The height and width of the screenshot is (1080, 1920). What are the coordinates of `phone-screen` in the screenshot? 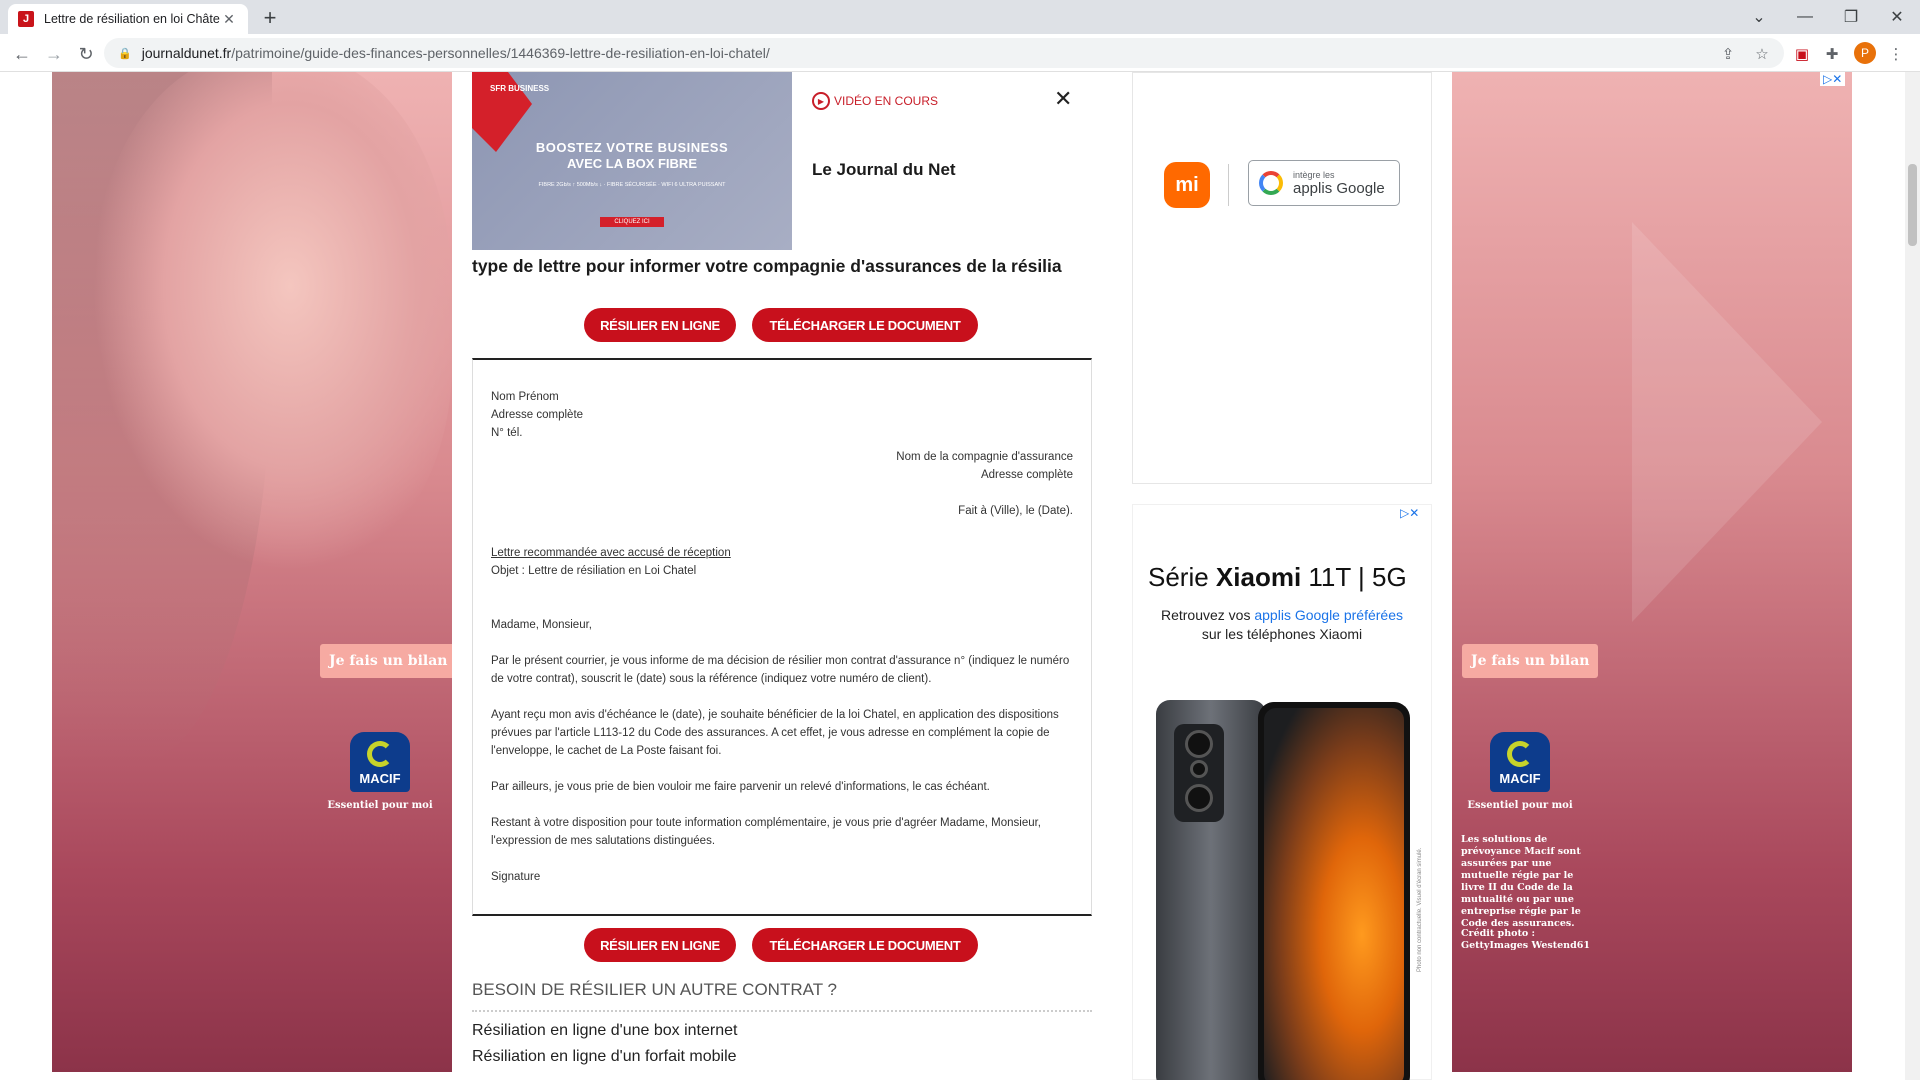 It's located at (1334, 894).